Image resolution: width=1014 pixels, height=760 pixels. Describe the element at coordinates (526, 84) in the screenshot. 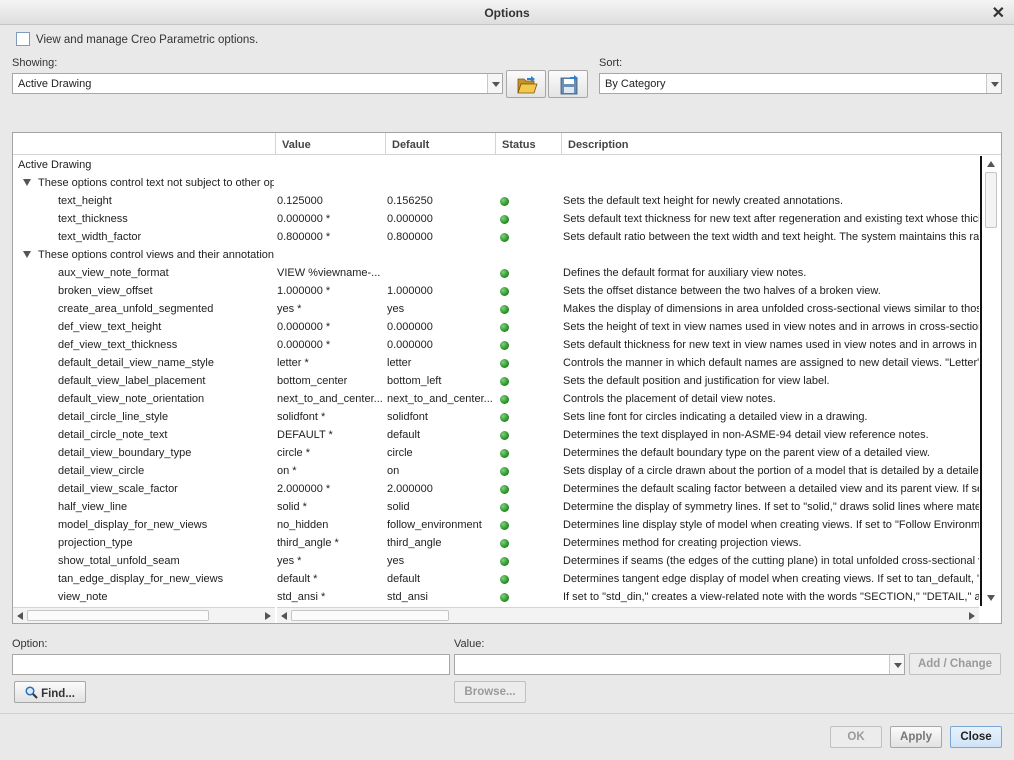

I see `open-button` at that location.